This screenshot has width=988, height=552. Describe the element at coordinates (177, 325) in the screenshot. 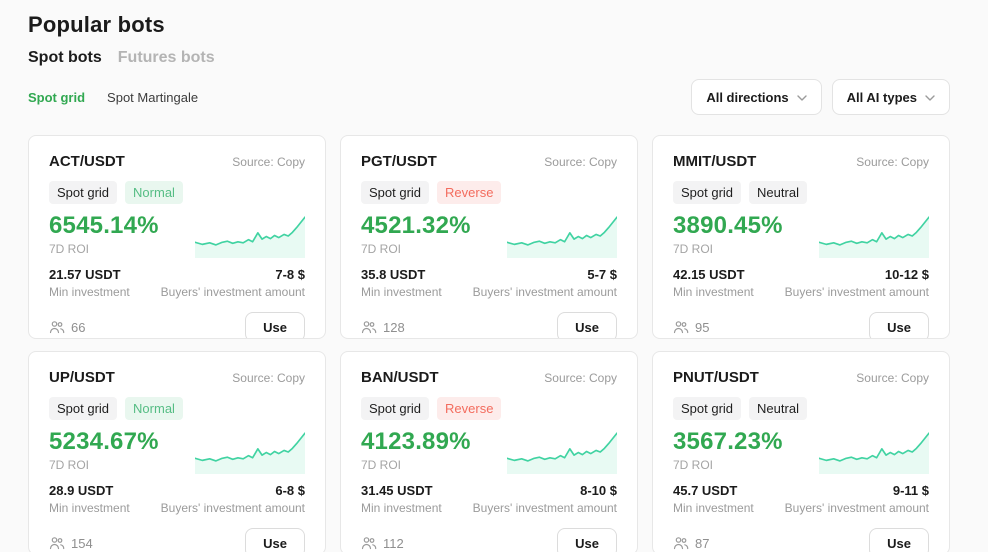

I see `card-footer: 66 Use` at that location.